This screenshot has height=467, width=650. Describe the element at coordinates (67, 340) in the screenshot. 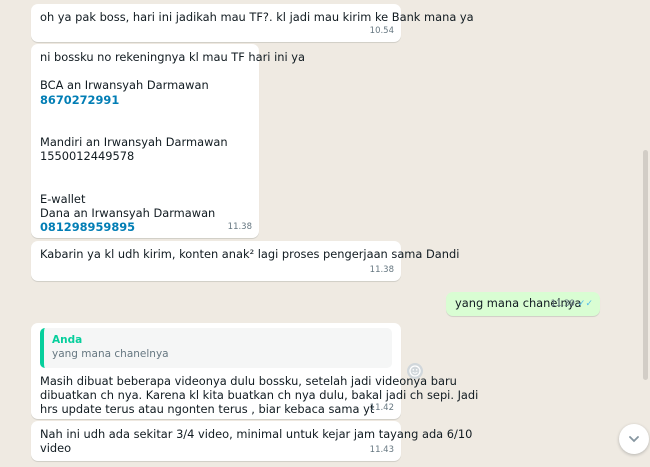

I see `quote-author: Anda` at that location.